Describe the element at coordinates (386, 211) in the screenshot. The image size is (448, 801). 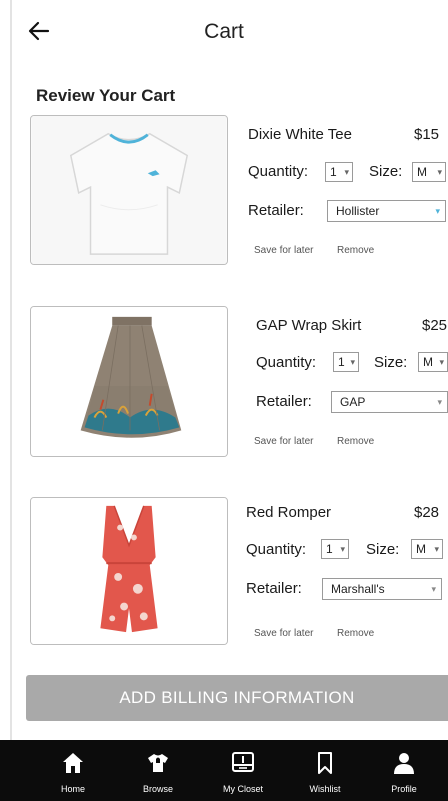
I see `retailer-select: Hollister ▾` at that location.